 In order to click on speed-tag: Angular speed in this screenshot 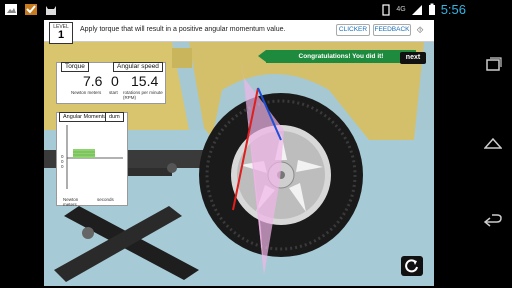, I will do `click(138, 67)`.